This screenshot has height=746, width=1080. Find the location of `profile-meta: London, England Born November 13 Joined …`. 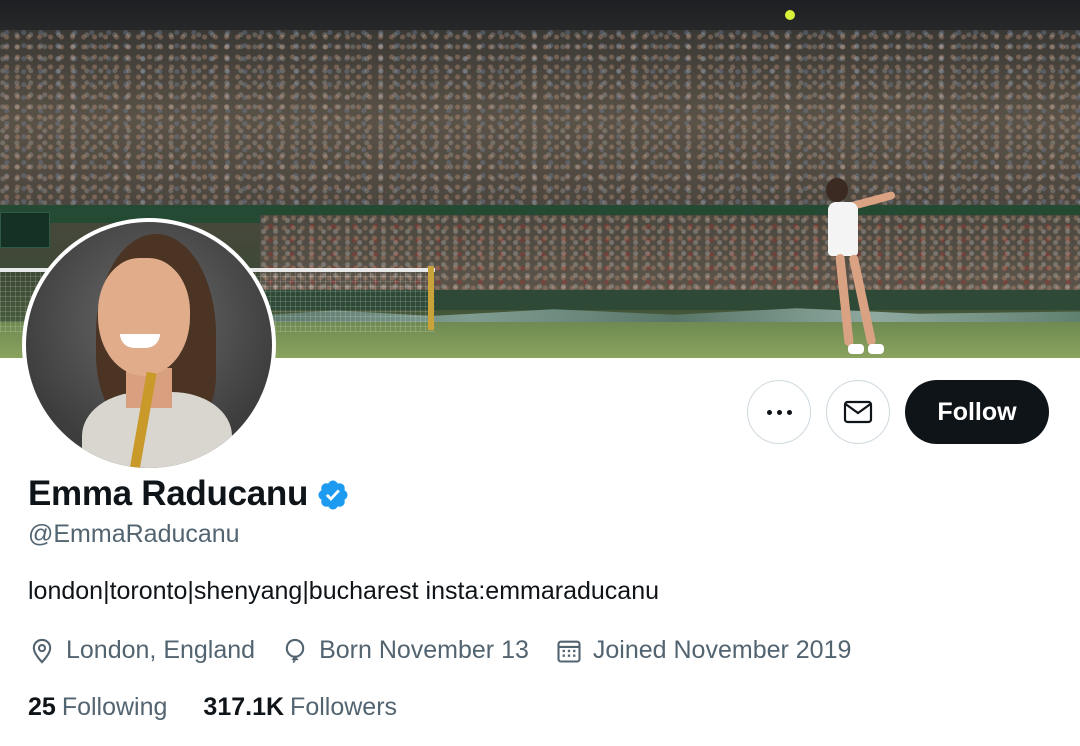

profile-meta: London, England Born November 13 Joined … is located at coordinates (452, 650).